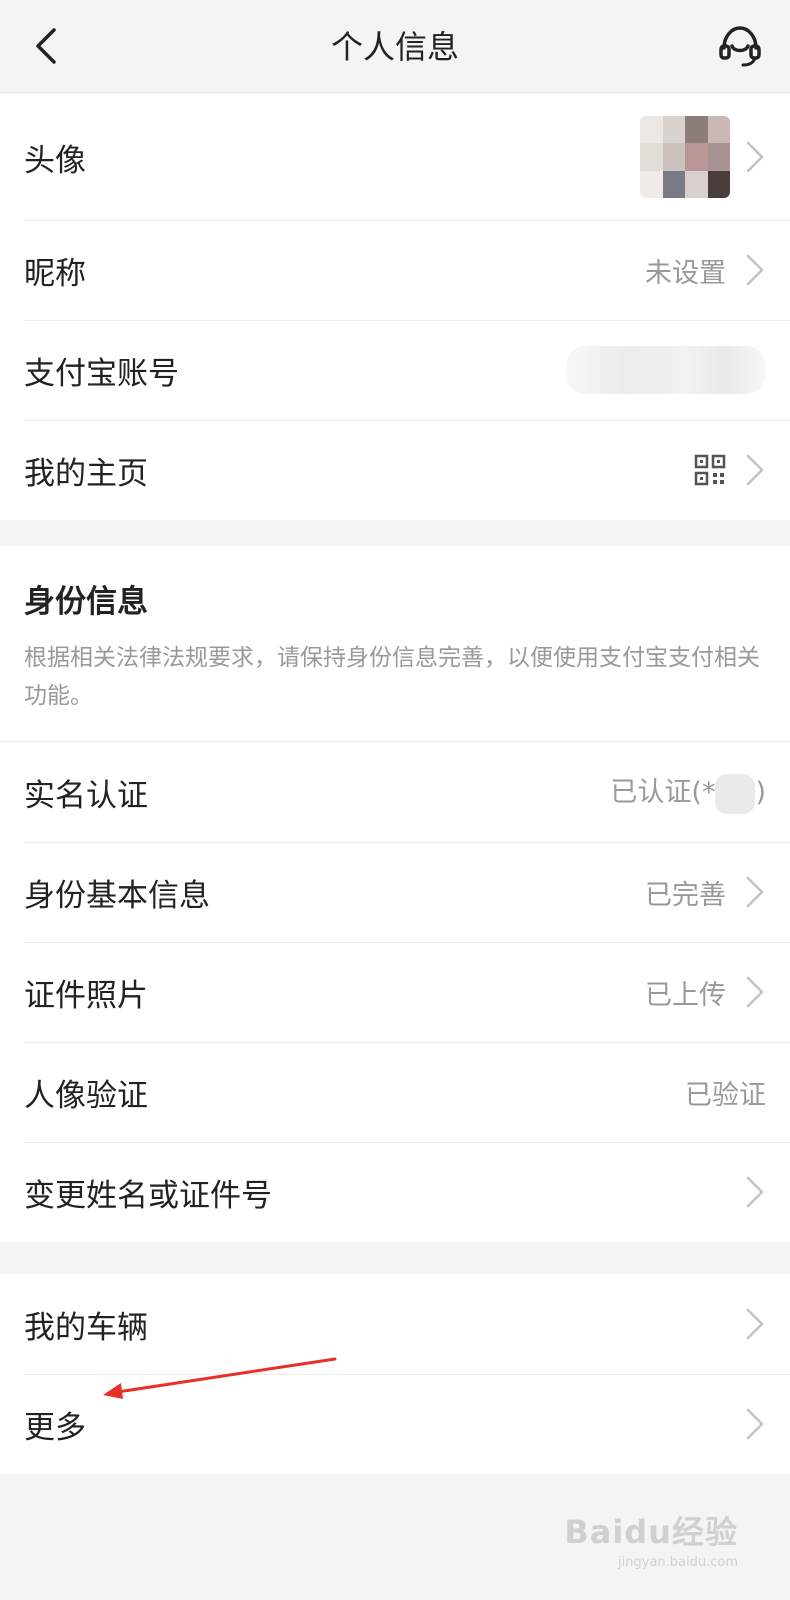 Image resolution: width=790 pixels, height=1600 pixels. I want to click on change-name-label: 变更姓名或证件号, so click(148, 1195).